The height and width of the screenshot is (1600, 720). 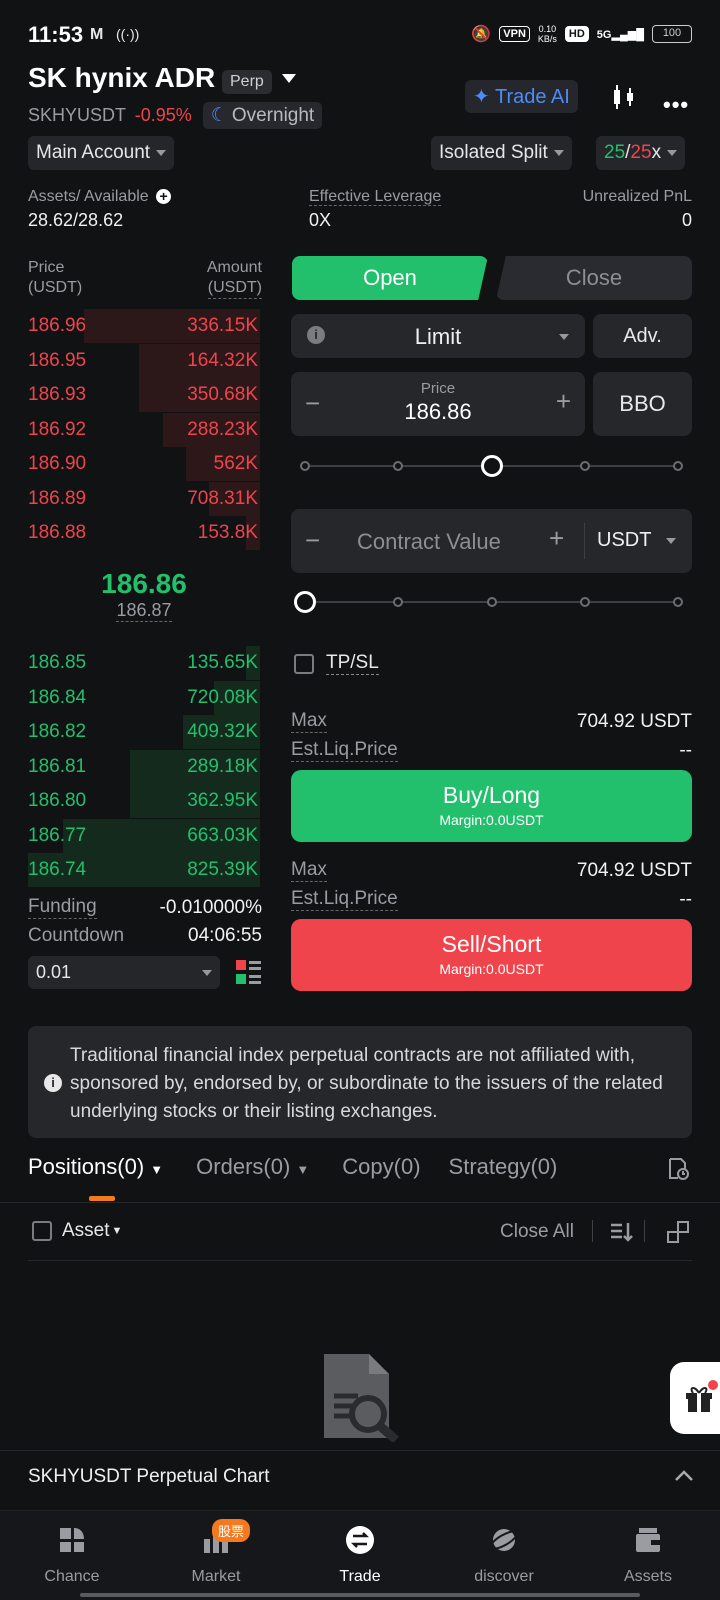 I want to click on ask-row: 186.96 336.15K, so click(x=144, y=326).